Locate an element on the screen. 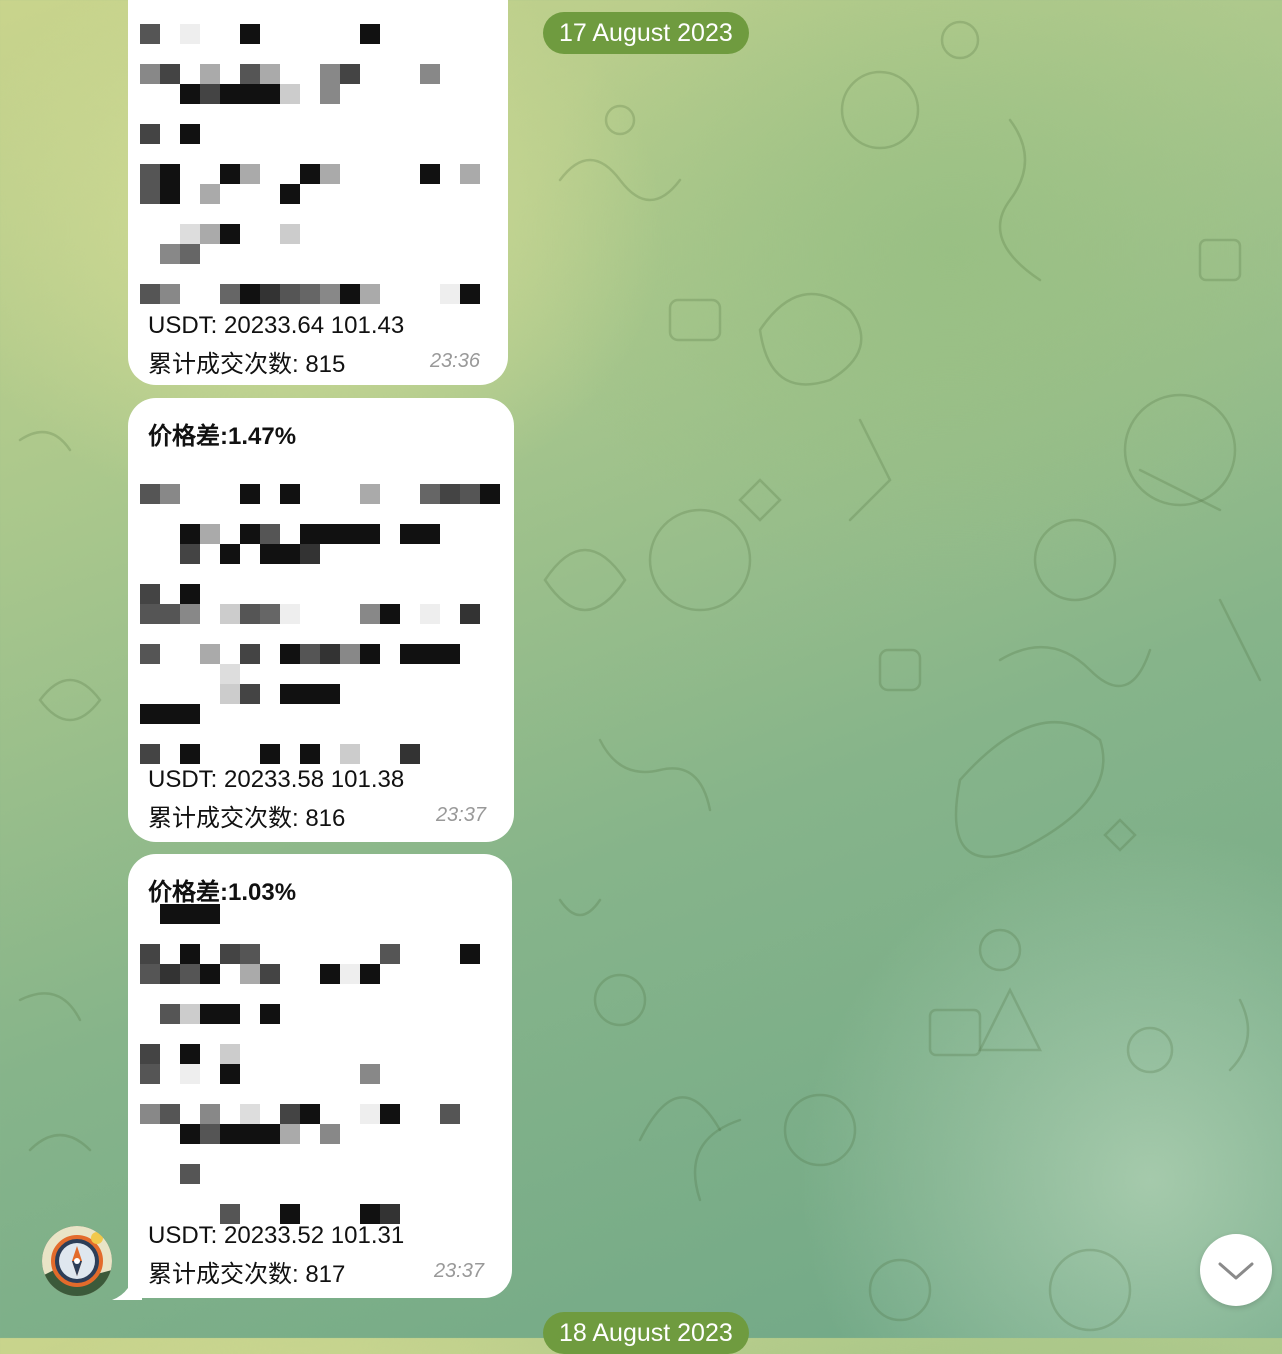 The height and width of the screenshot is (1354, 1282). price-diff-header: 价格差:1.03% is located at coordinates (222, 892).